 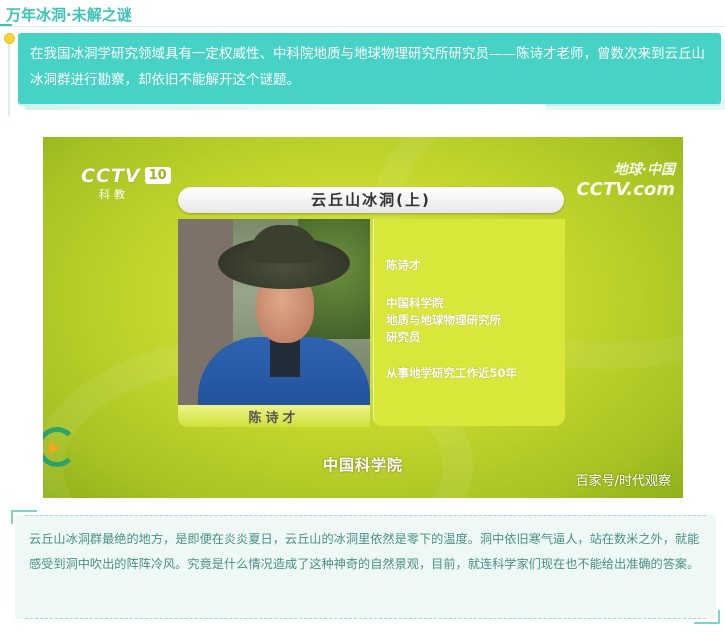 What do you see at coordinates (365, 618) in the screenshot?
I see `footer-dashed-bottom` at bounding box center [365, 618].